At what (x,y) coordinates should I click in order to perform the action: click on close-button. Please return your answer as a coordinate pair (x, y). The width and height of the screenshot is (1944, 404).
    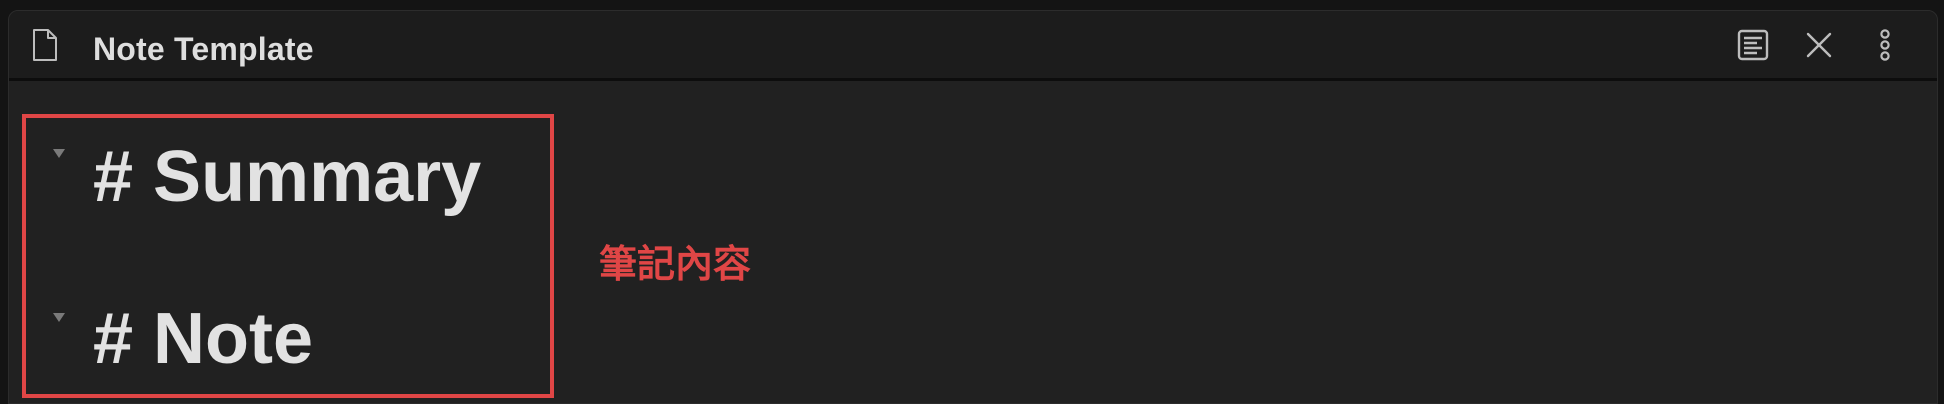
    Looking at the image, I should click on (1819, 45).